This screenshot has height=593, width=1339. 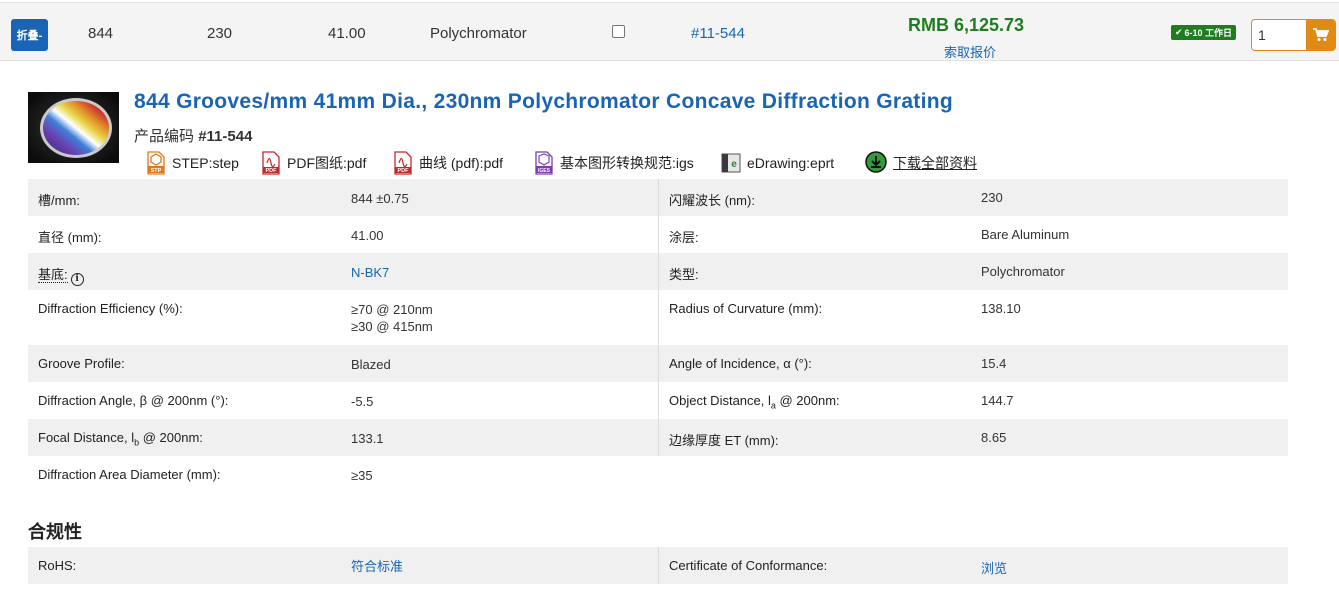 I want to click on rohs-link: 符合标准, so click(x=377, y=565).